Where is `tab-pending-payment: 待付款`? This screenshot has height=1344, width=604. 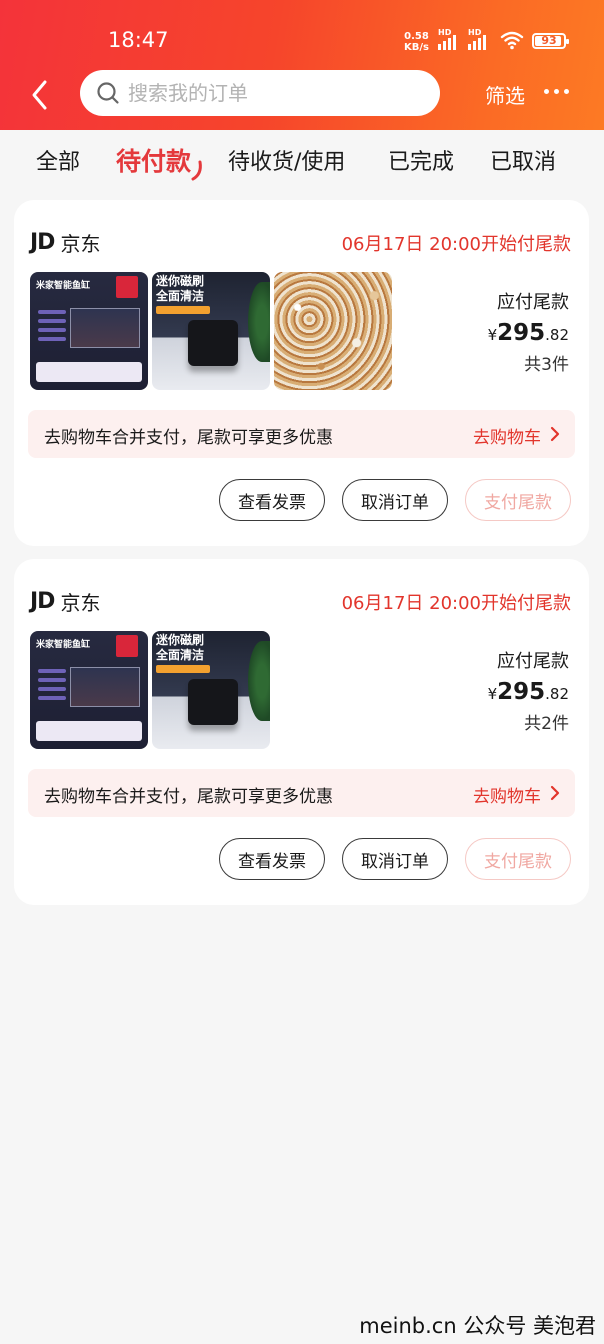 tab-pending-payment: 待付款 is located at coordinates (153, 160).